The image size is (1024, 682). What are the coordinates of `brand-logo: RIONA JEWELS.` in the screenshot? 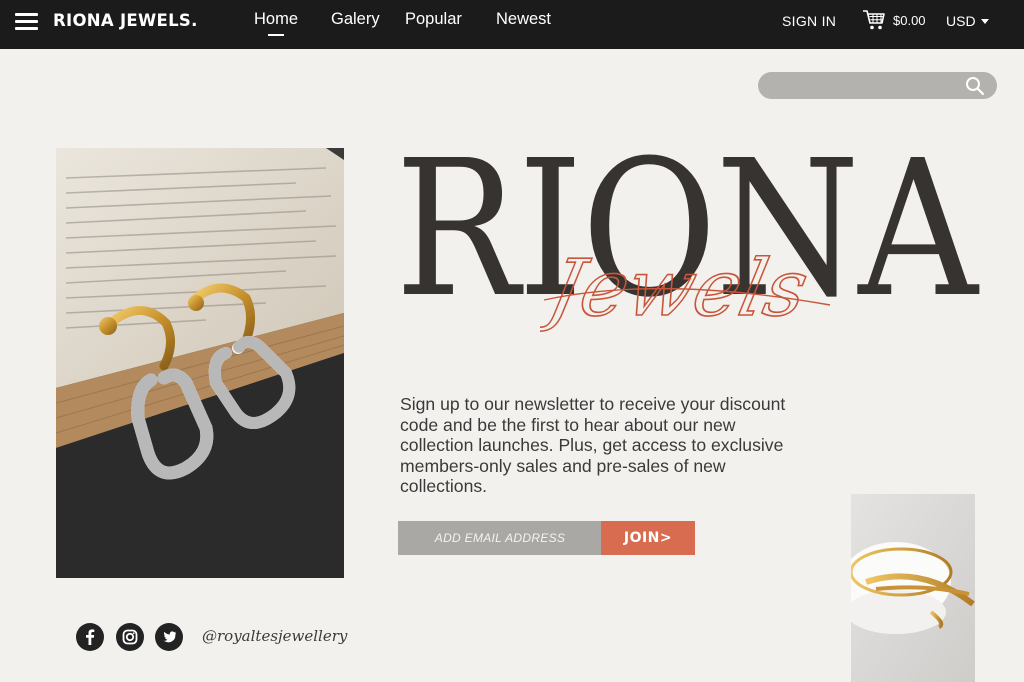 It's located at (125, 20).